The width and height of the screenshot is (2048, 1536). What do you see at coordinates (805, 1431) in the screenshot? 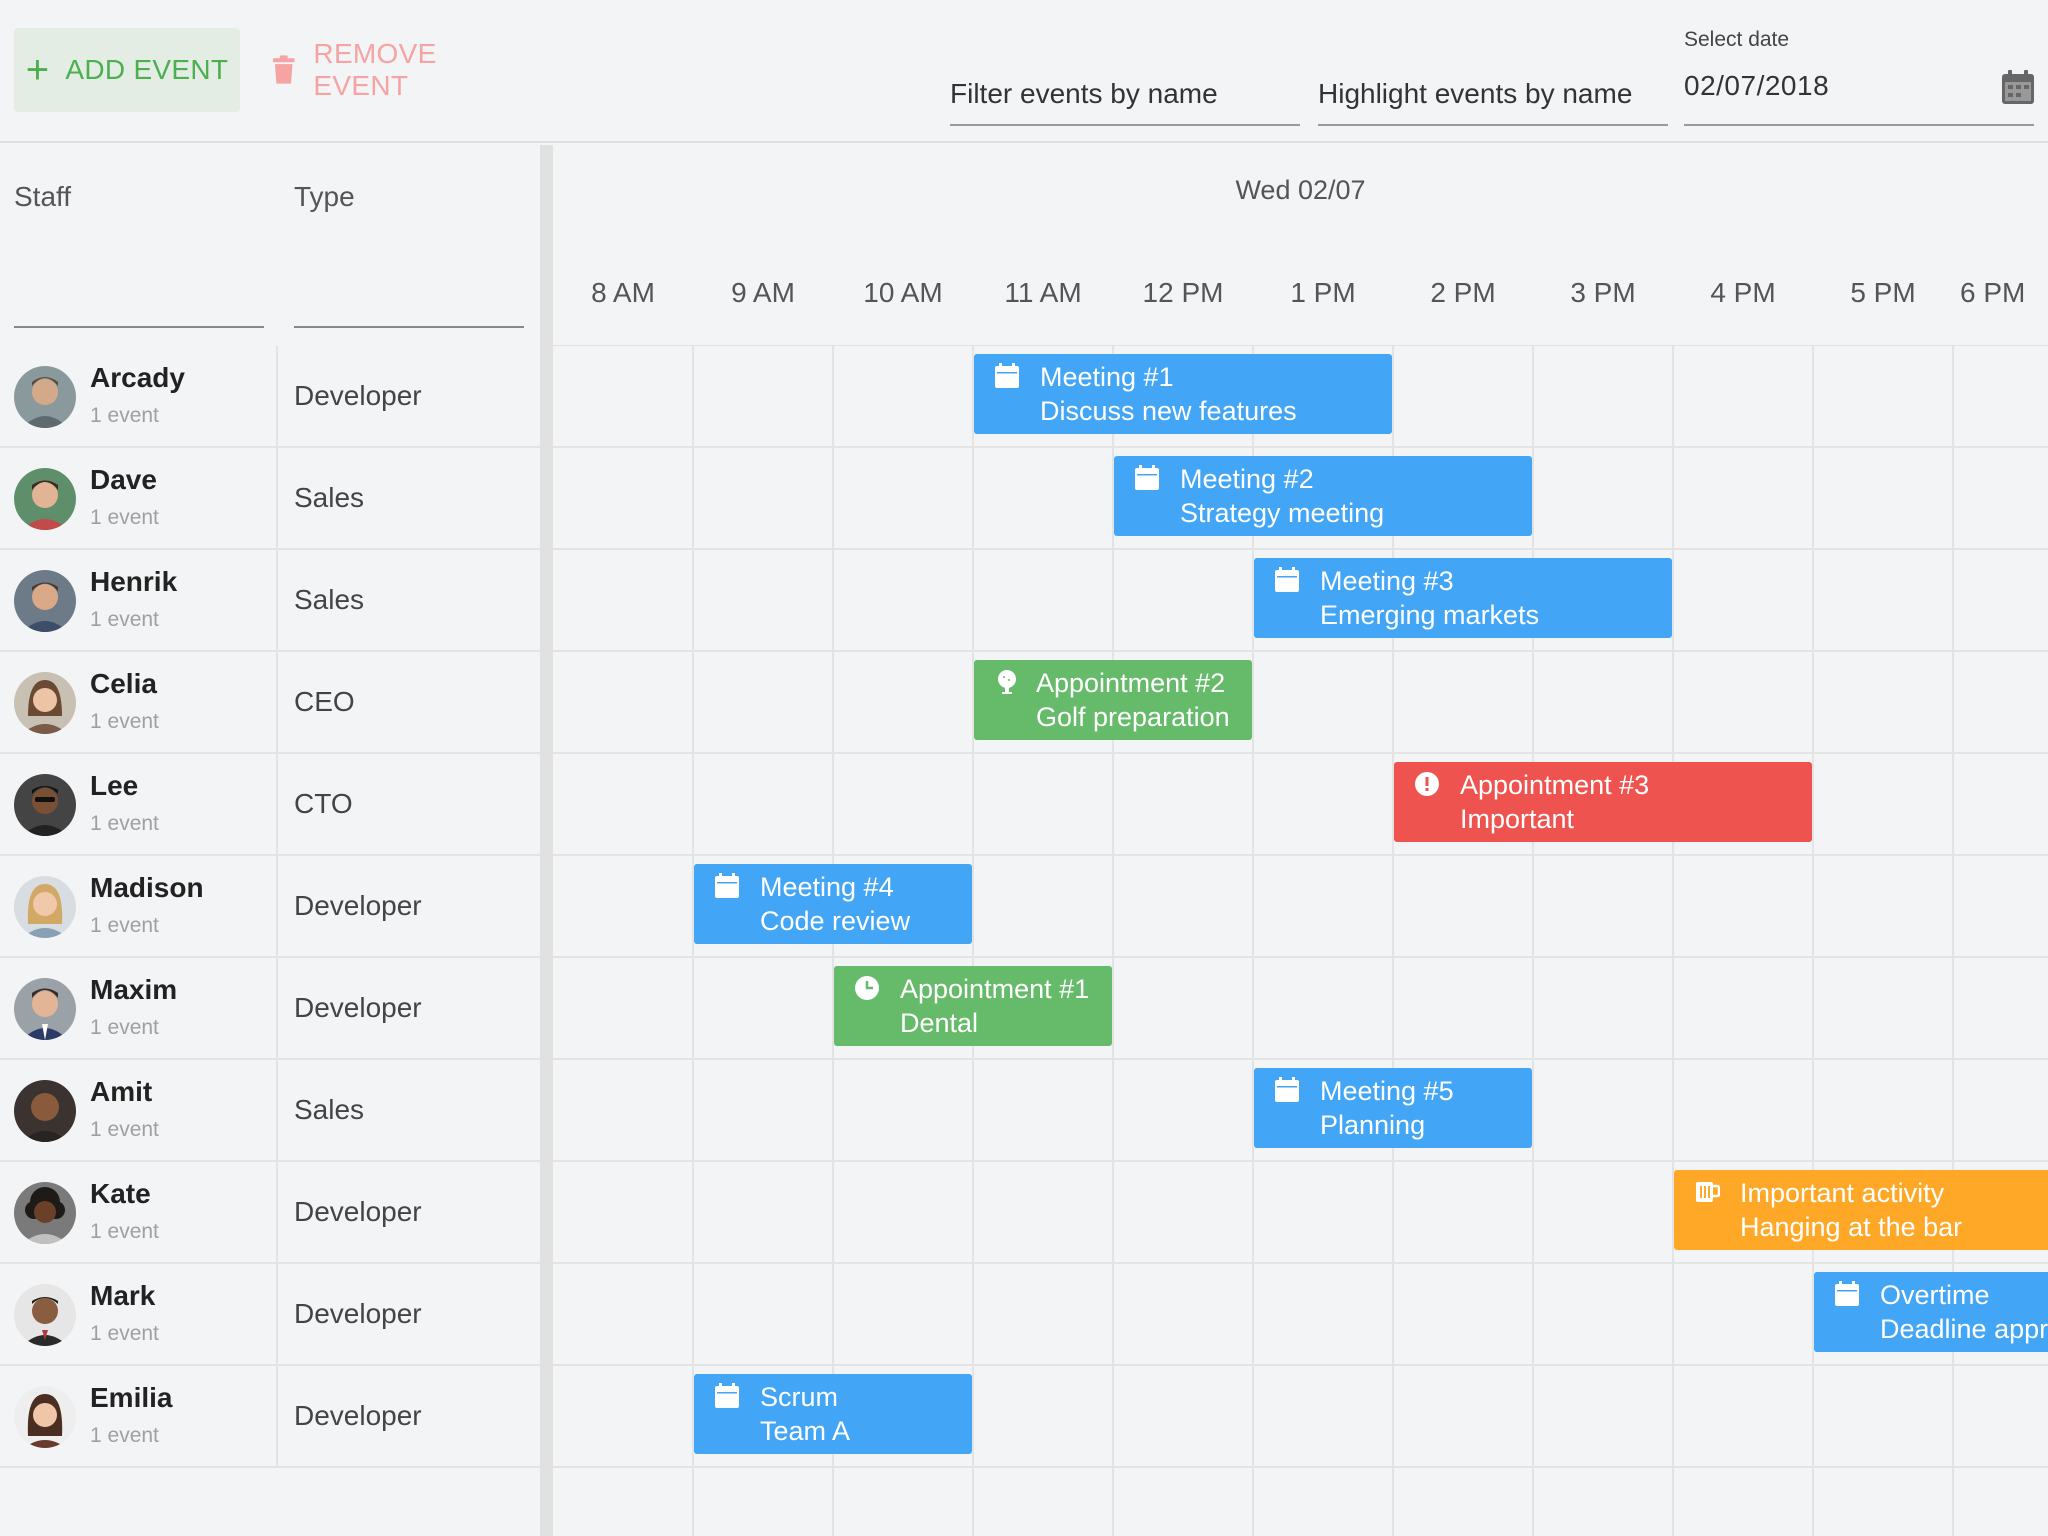
I see `event-subtitle: Team A` at bounding box center [805, 1431].